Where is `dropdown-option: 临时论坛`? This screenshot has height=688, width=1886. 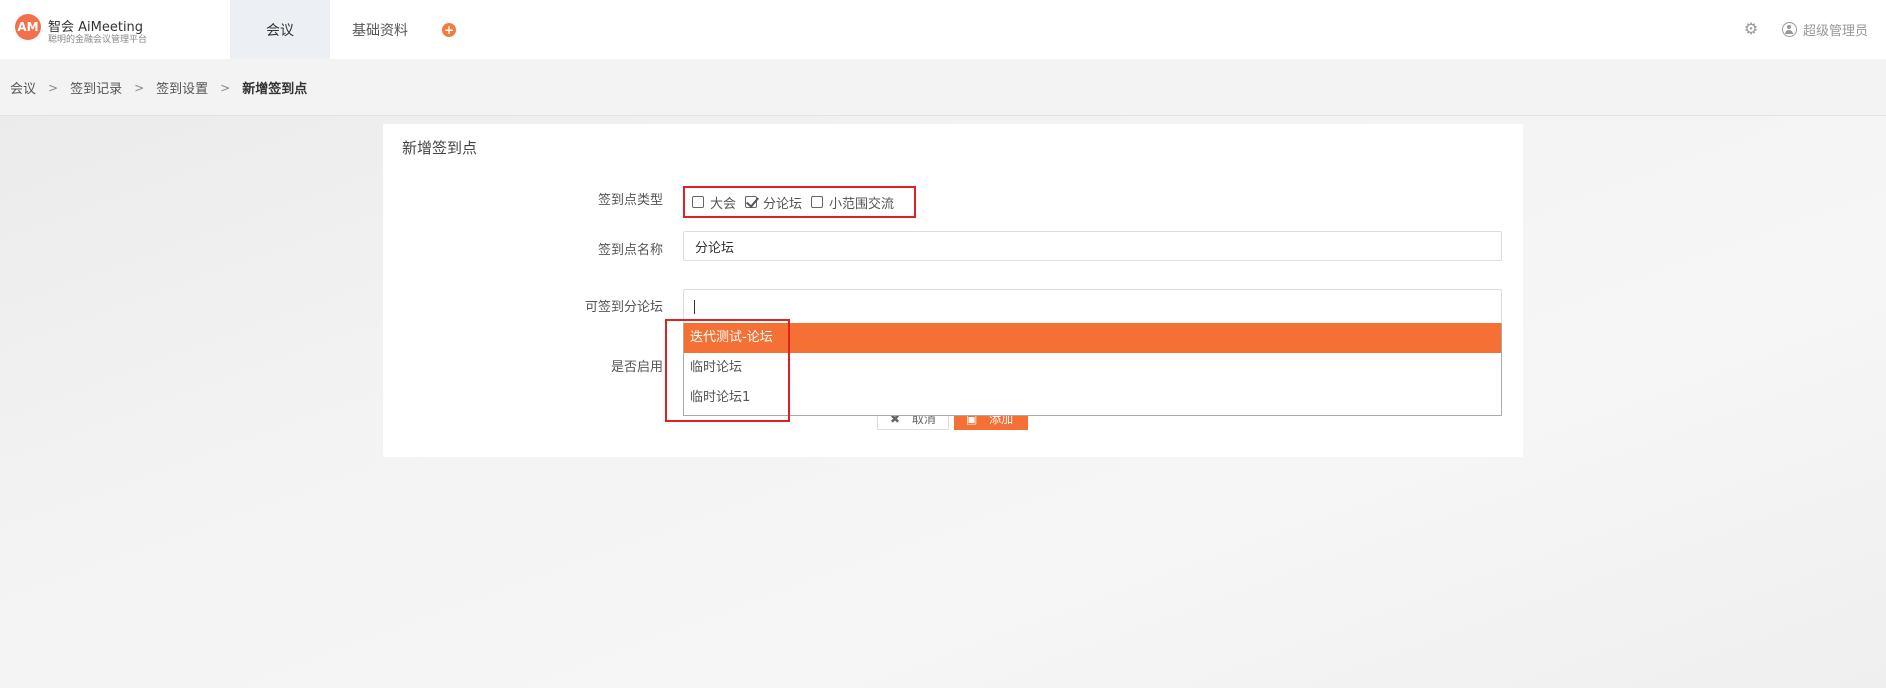 dropdown-option: 临时论坛 is located at coordinates (1092, 368).